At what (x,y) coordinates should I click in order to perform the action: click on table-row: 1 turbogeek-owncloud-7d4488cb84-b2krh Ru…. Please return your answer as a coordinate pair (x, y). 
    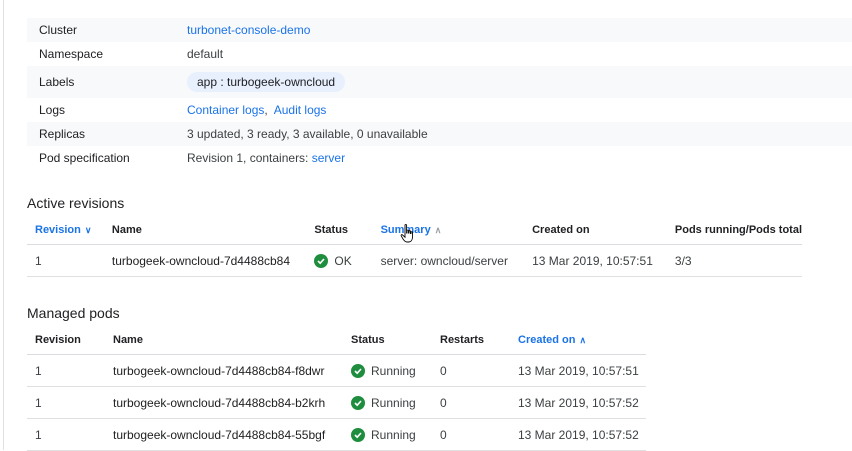
    Looking at the image, I should click on (336, 402).